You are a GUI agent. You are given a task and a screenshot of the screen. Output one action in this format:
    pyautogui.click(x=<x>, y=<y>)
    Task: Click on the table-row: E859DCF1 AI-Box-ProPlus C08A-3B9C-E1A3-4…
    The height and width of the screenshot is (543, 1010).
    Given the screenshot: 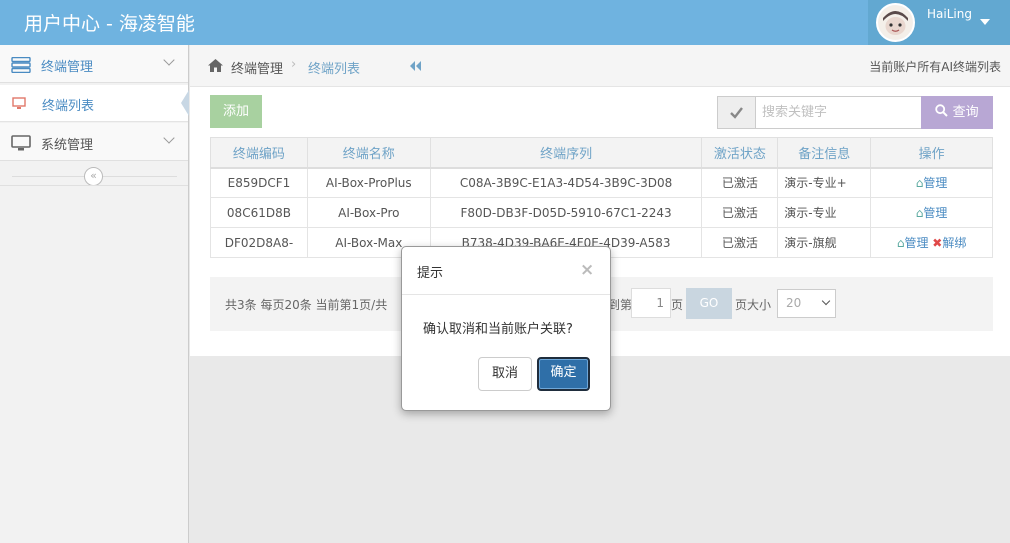 What is the action you would take?
    pyautogui.click(x=601, y=182)
    